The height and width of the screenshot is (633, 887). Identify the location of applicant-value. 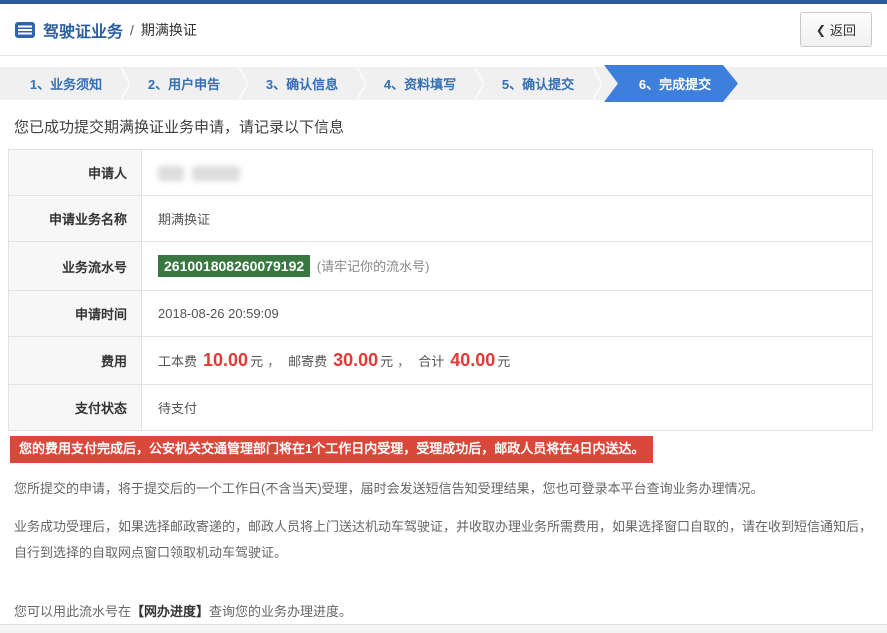
(507, 172).